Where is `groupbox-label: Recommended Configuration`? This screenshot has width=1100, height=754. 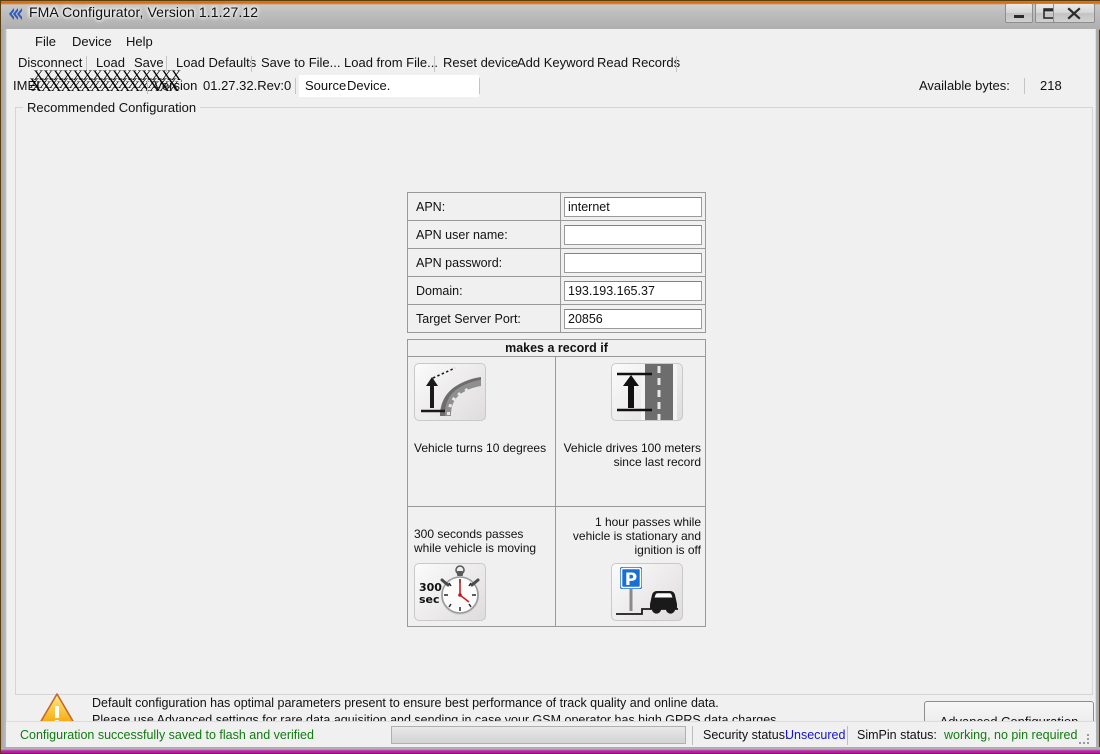
groupbox-label: Recommended Configuration is located at coordinates (112, 107).